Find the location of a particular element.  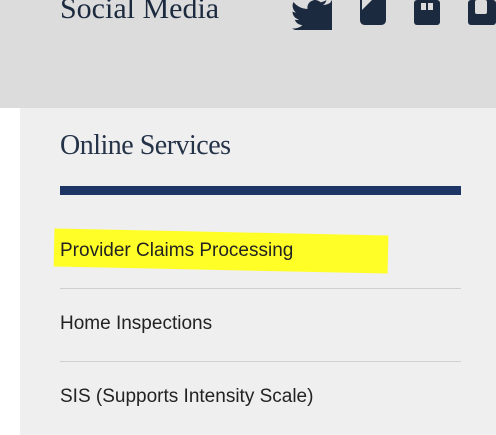

list-item-home-inspections: Home Inspections is located at coordinates (260, 325).